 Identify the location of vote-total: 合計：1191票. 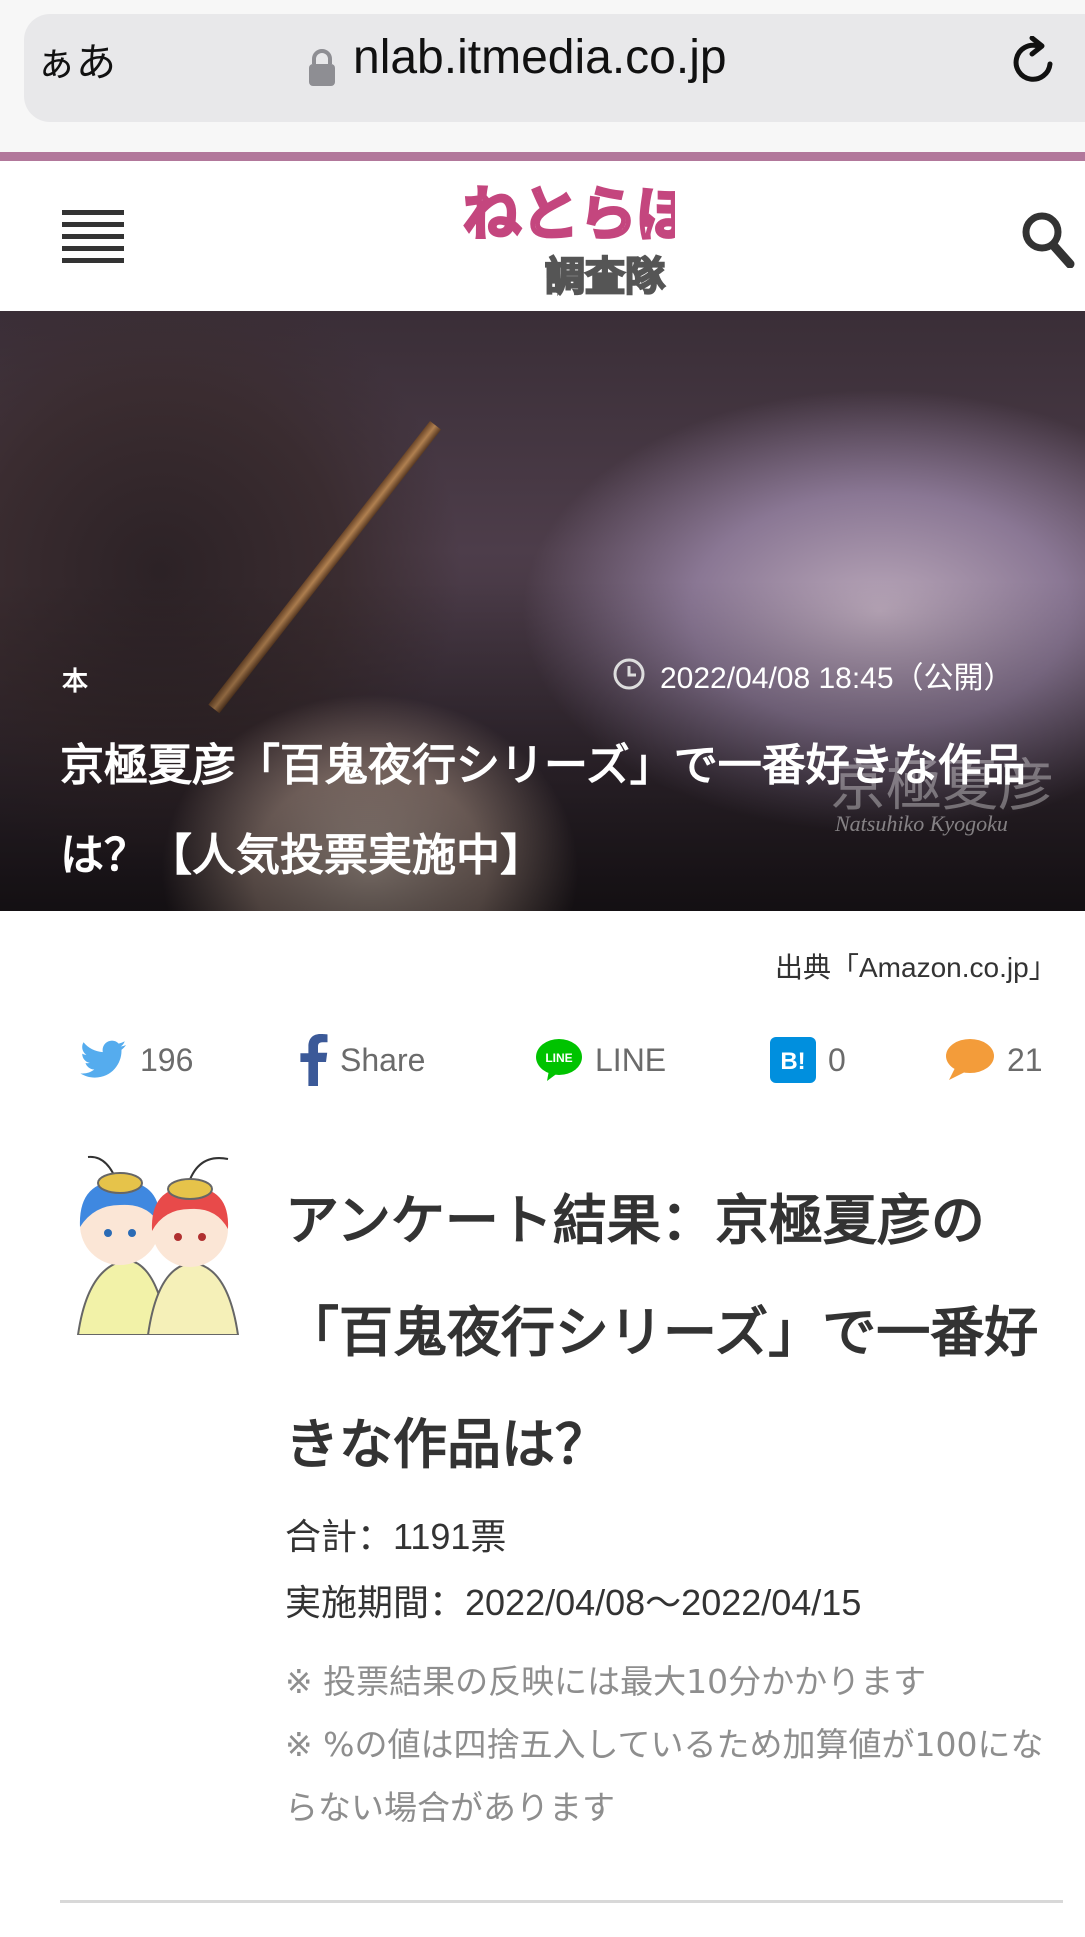
(396, 1536).